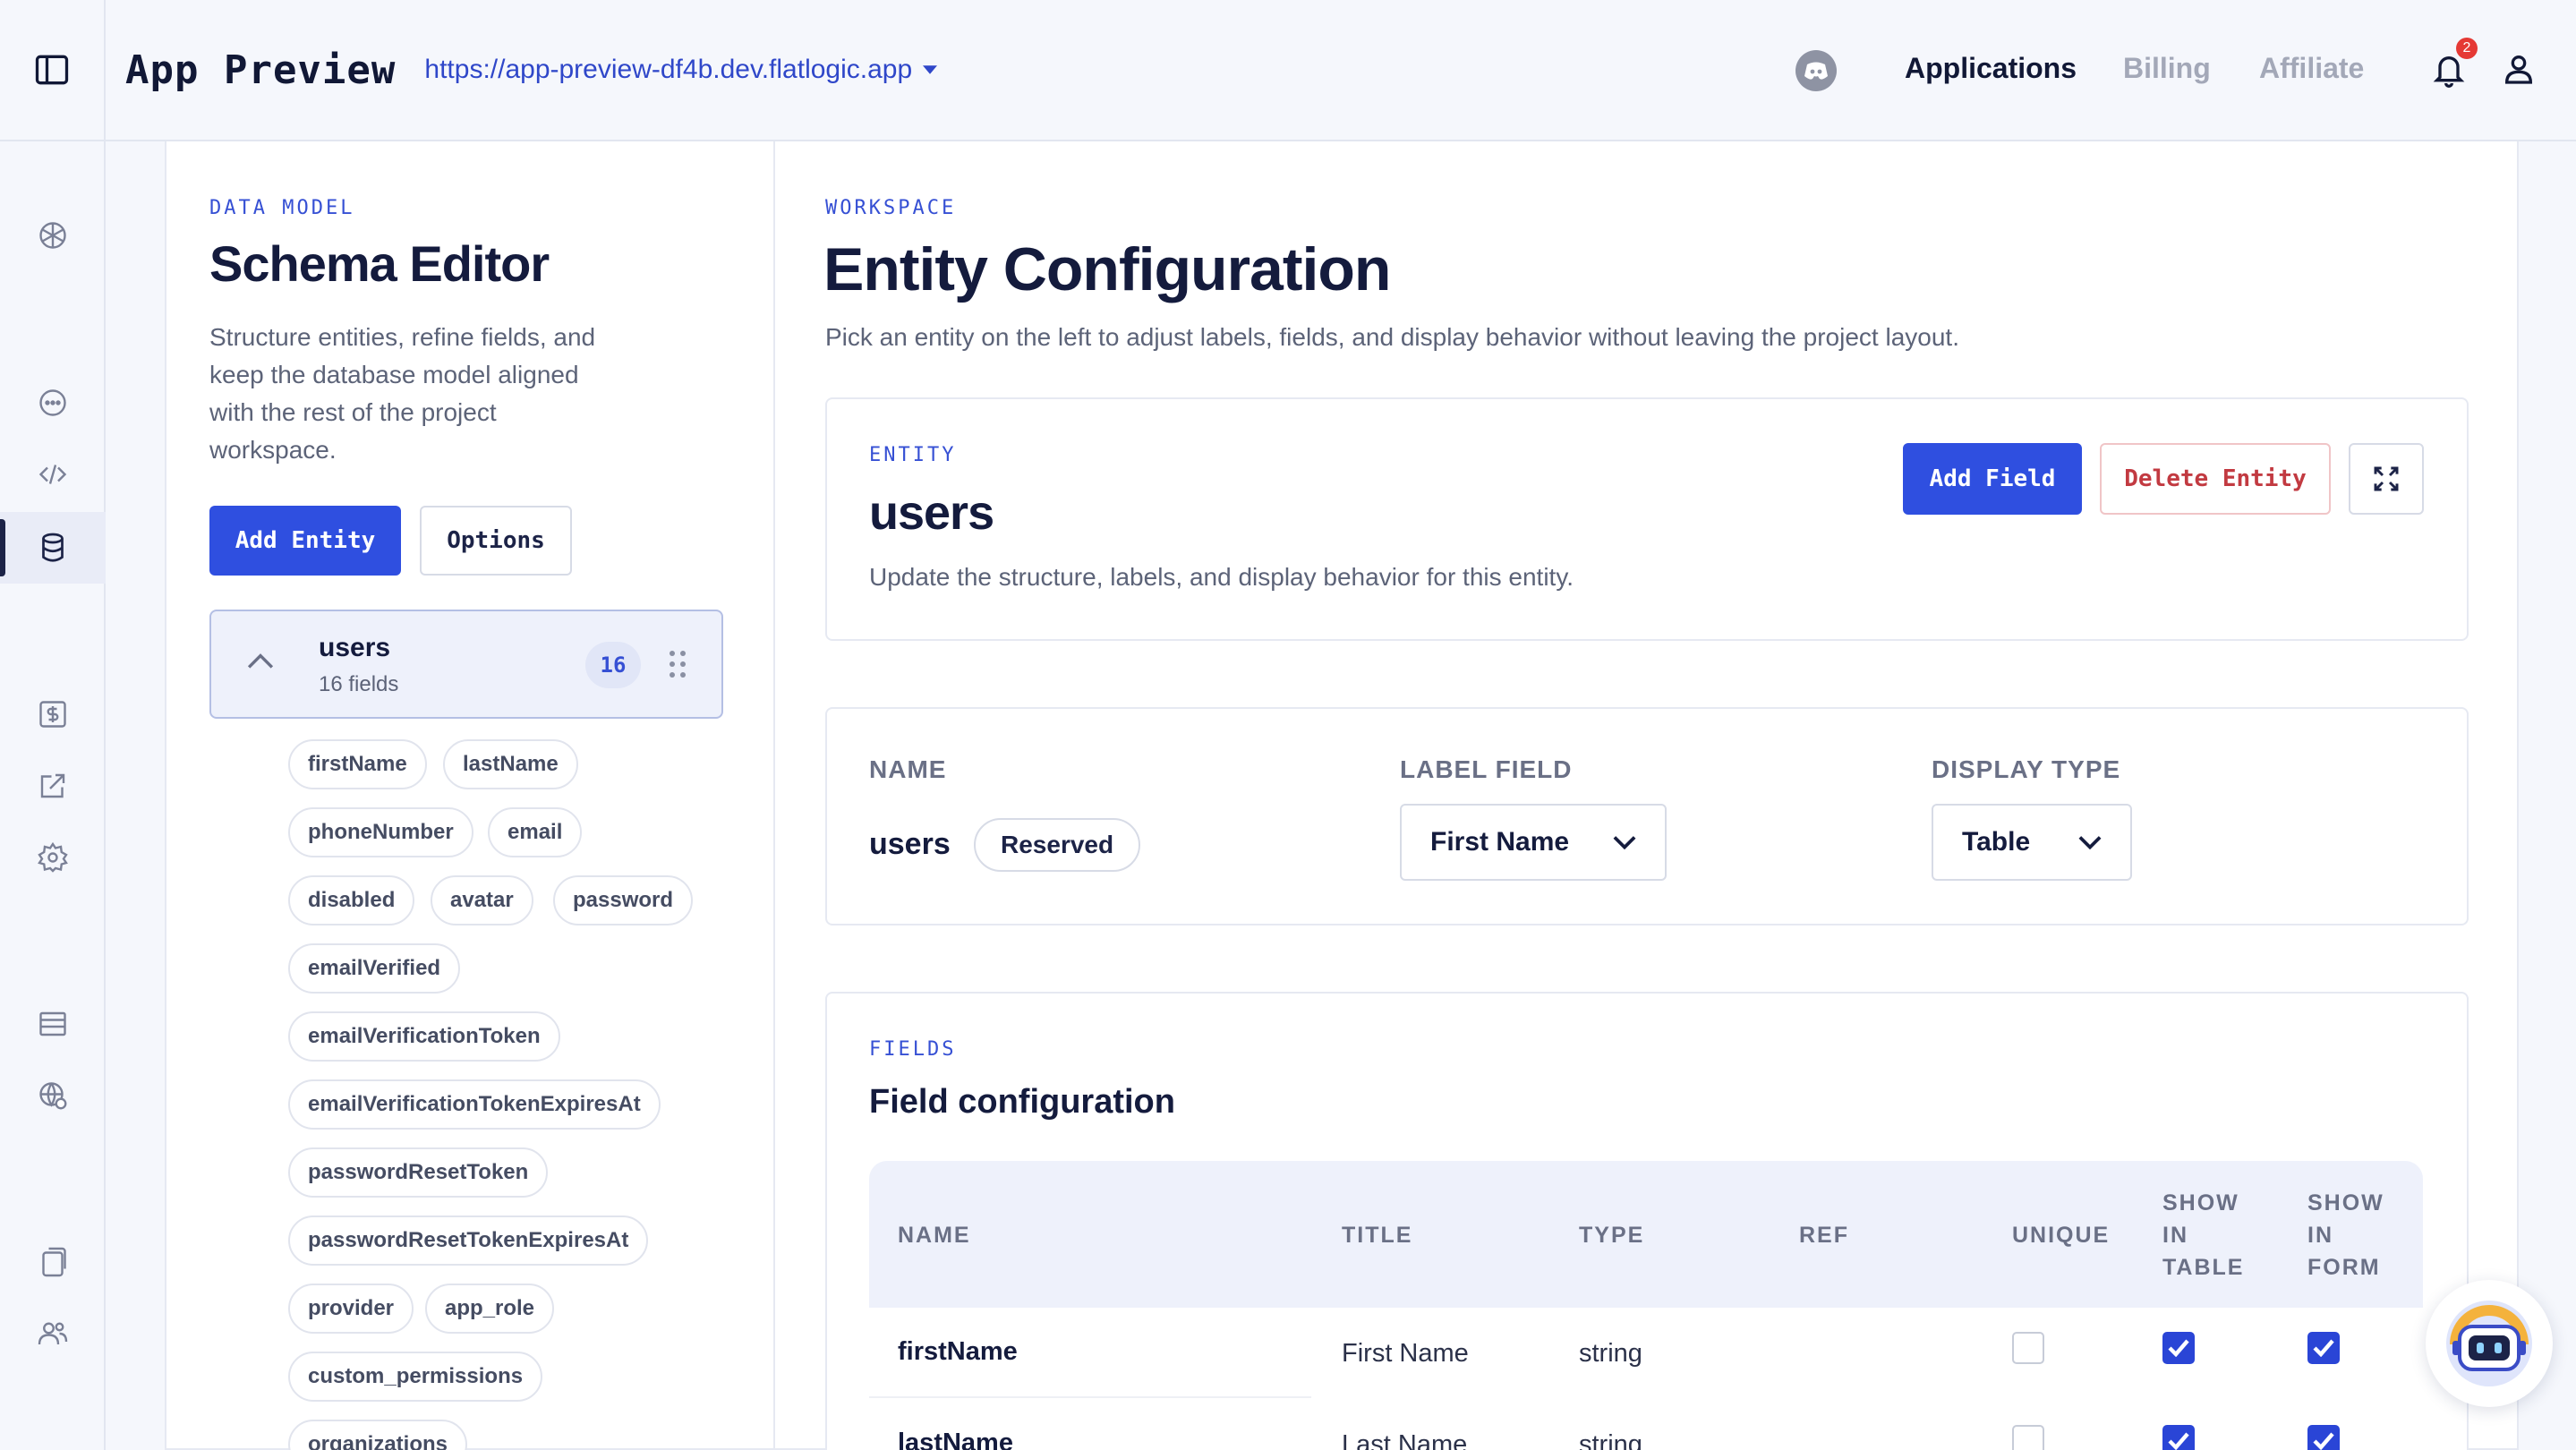  Describe the element at coordinates (1405, 1440) in the screenshot. I see `row-field-title: Last Name` at that location.